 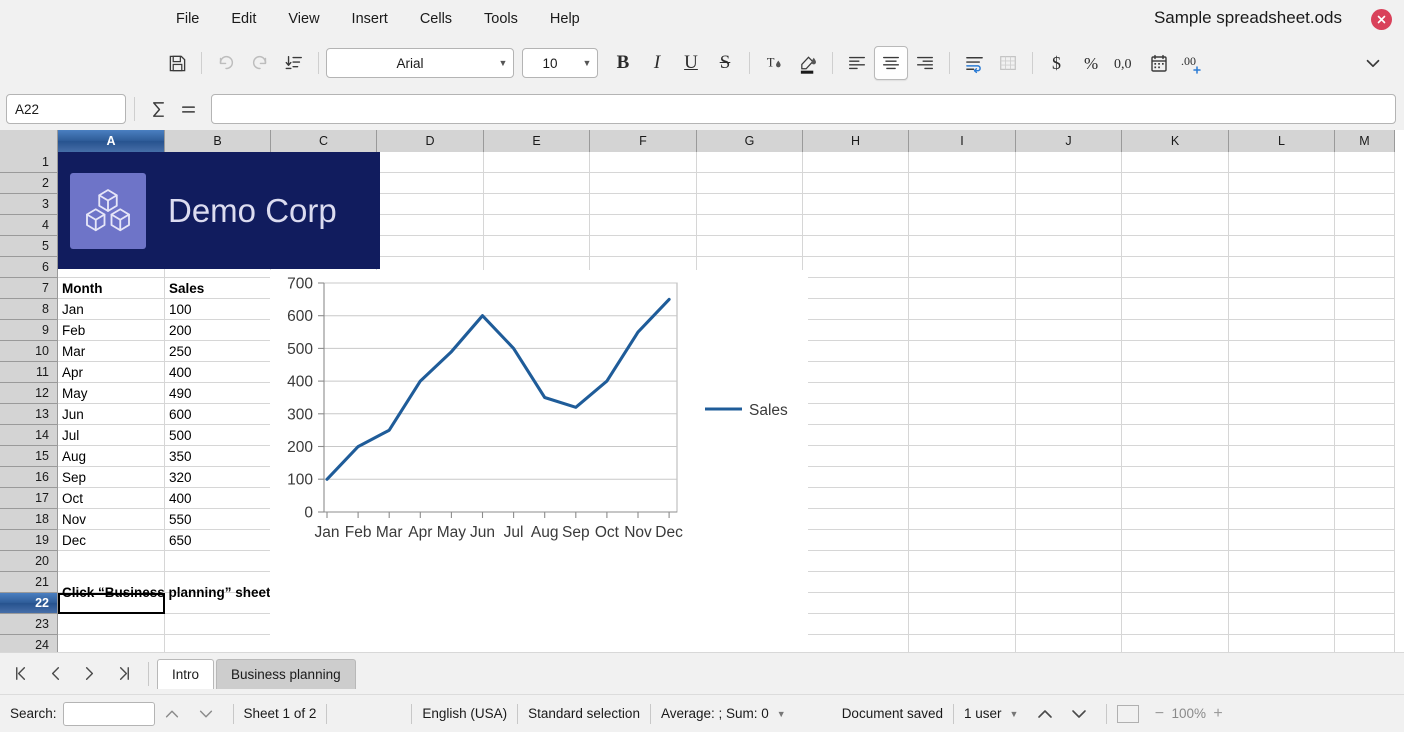 What do you see at coordinates (1365, 393) in the screenshot?
I see `cell-m12` at bounding box center [1365, 393].